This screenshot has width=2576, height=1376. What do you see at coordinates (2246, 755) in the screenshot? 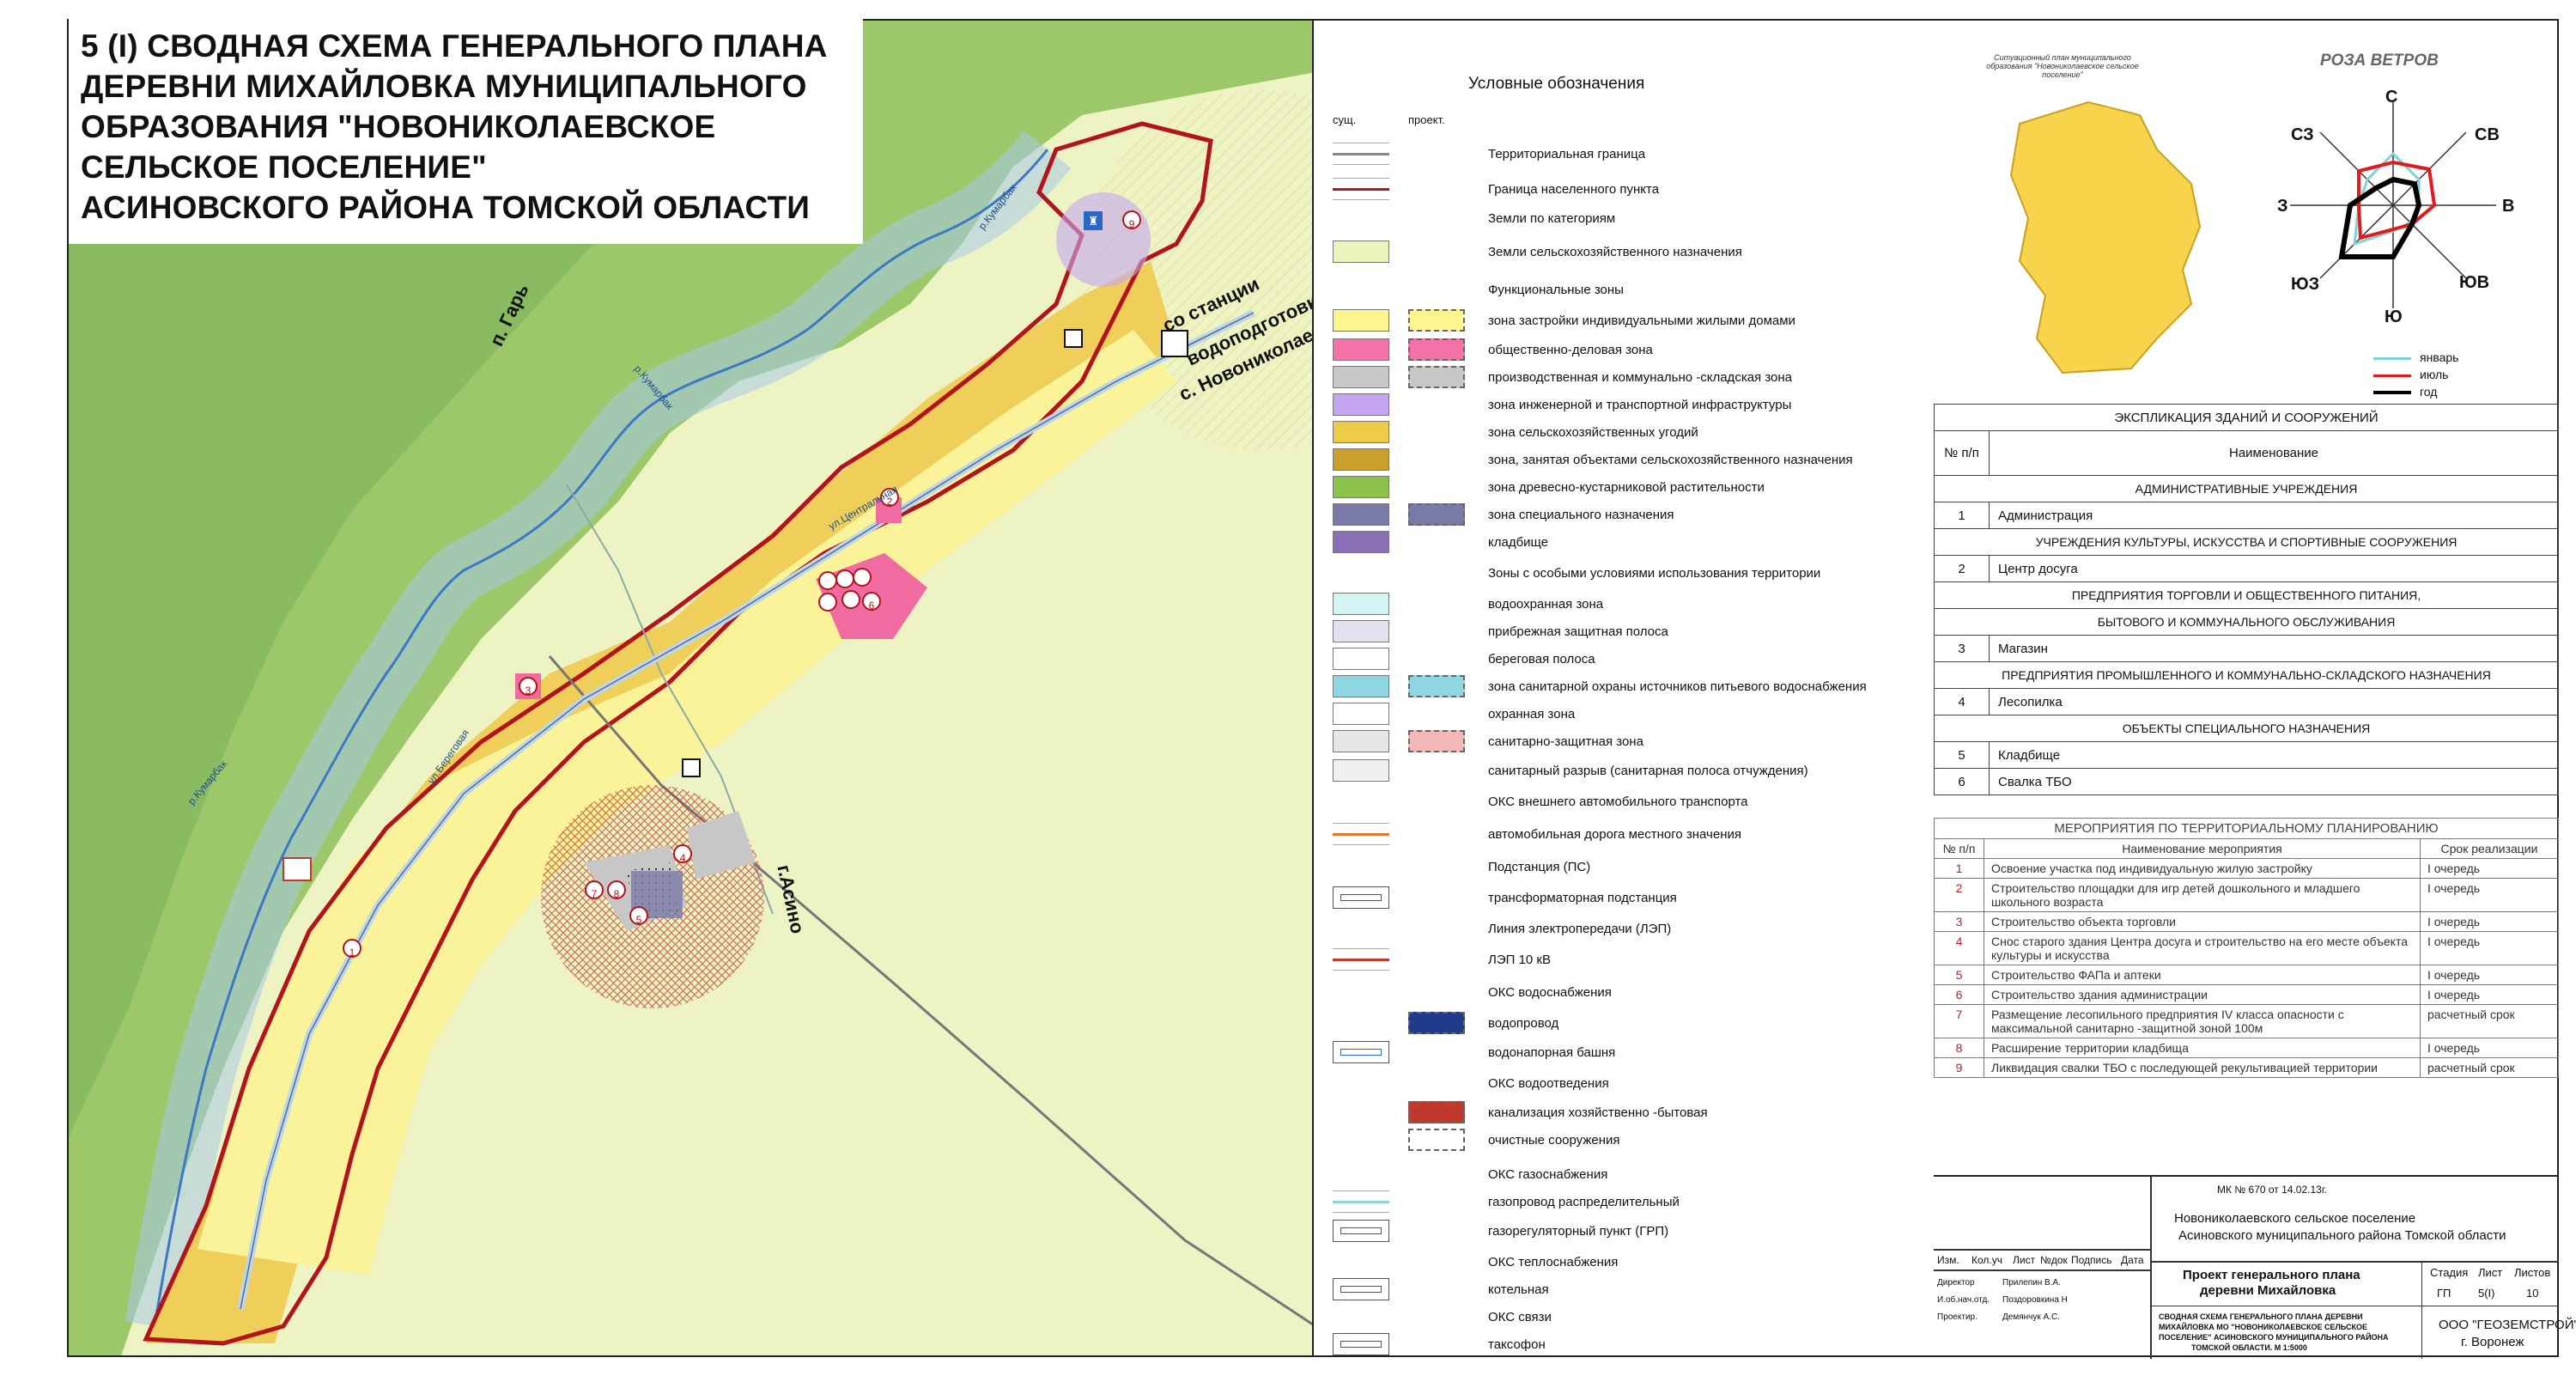
I see `table-row: 5 Кладбище` at bounding box center [2246, 755].